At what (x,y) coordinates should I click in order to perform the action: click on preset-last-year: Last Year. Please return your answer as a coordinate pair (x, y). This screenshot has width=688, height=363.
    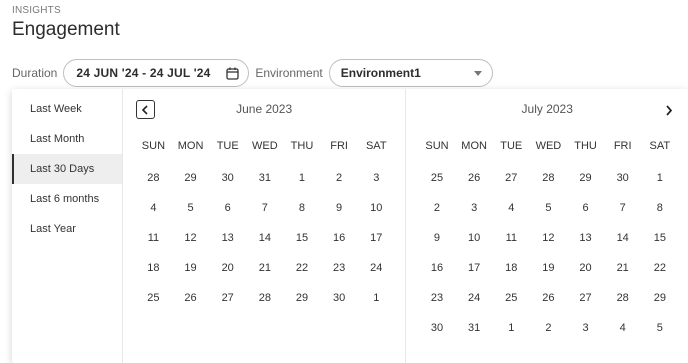
    Looking at the image, I should click on (67, 229).